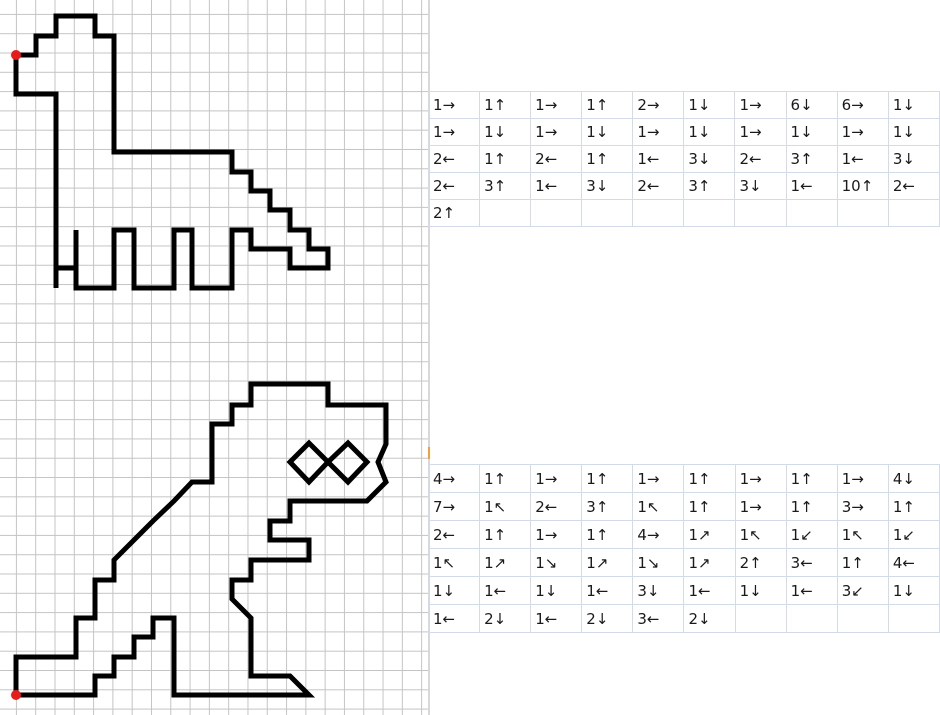 Image resolution: width=940 pixels, height=715 pixels. I want to click on instruction-cell: 4↓, so click(913, 478).